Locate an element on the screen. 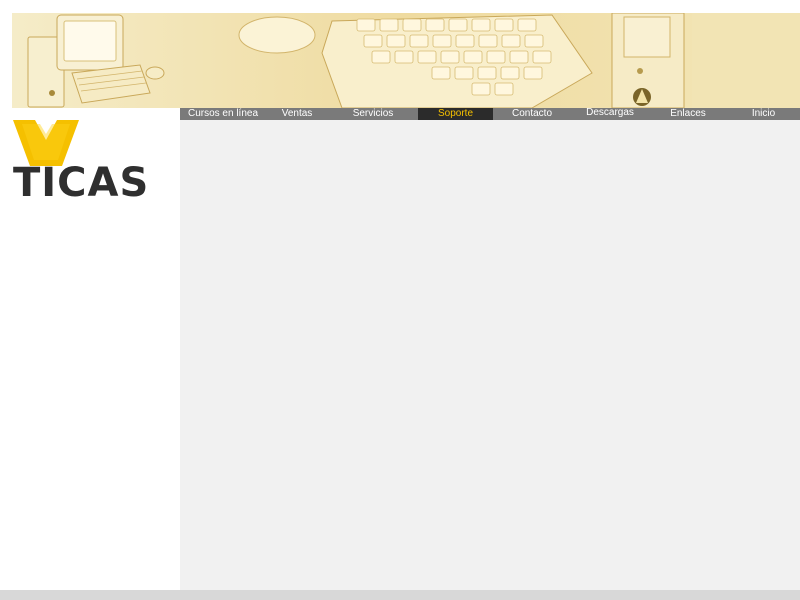  ticas-logo: TICAS is located at coordinates (81, 163).